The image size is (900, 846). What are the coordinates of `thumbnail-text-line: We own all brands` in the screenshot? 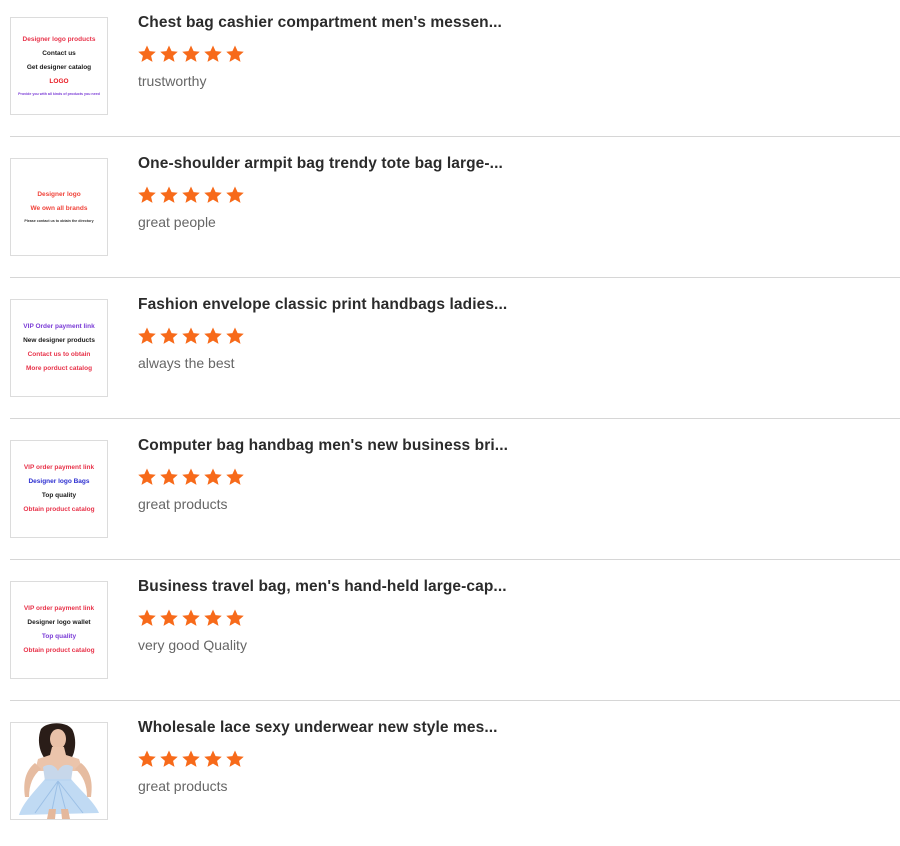 It's located at (59, 208).